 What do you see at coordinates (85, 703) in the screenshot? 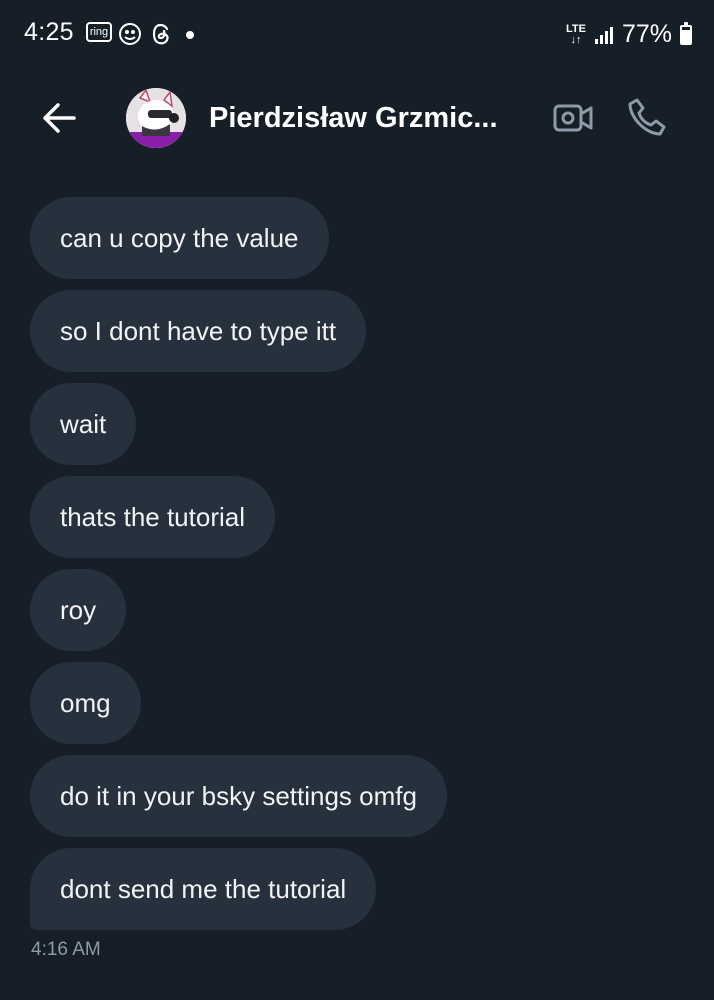
I see `message-bubble: omg` at bounding box center [85, 703].